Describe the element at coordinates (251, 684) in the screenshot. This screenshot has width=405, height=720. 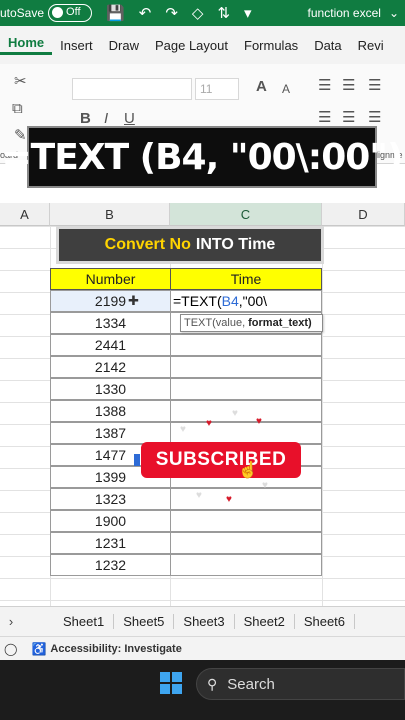
I see `search-label: Search` at that location.